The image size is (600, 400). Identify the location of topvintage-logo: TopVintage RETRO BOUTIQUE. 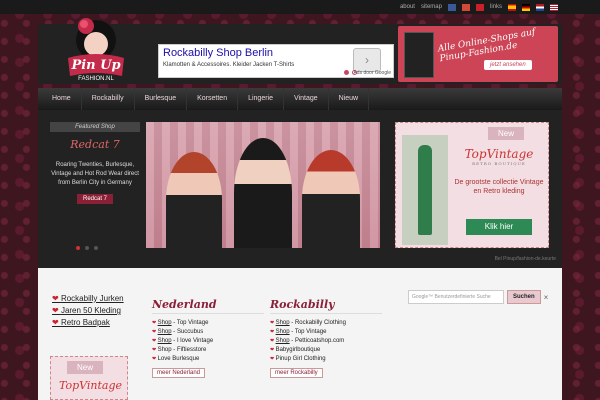
(499, 156).